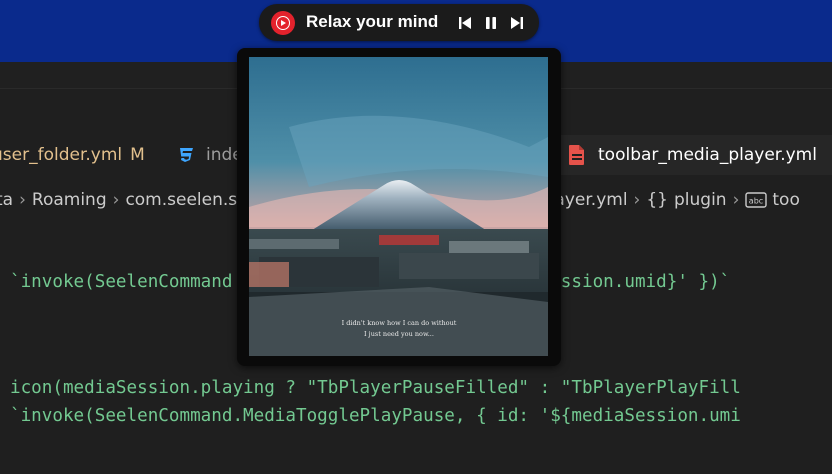 The height and width of the screenshot is (474, 832). Describe the element at coordinates (465, 23) in the screenshot. I see `previous-icon` at that location.